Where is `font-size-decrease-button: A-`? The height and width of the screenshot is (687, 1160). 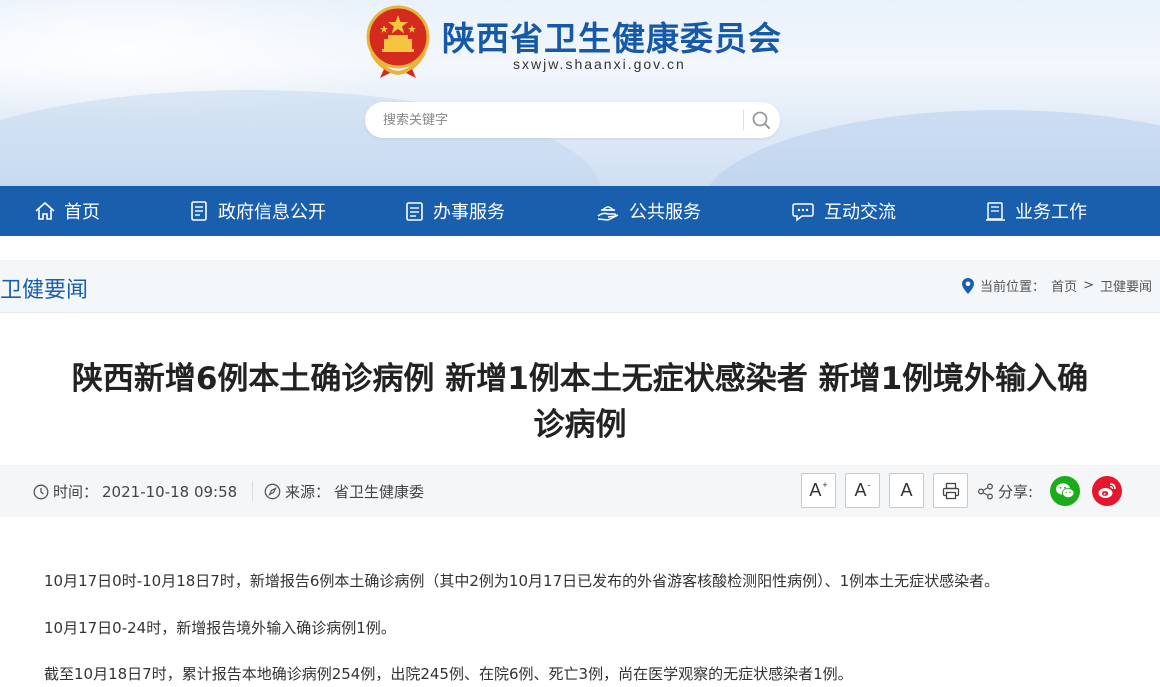 font-size-decrease-button: A- is located at coordinates (862, 490).